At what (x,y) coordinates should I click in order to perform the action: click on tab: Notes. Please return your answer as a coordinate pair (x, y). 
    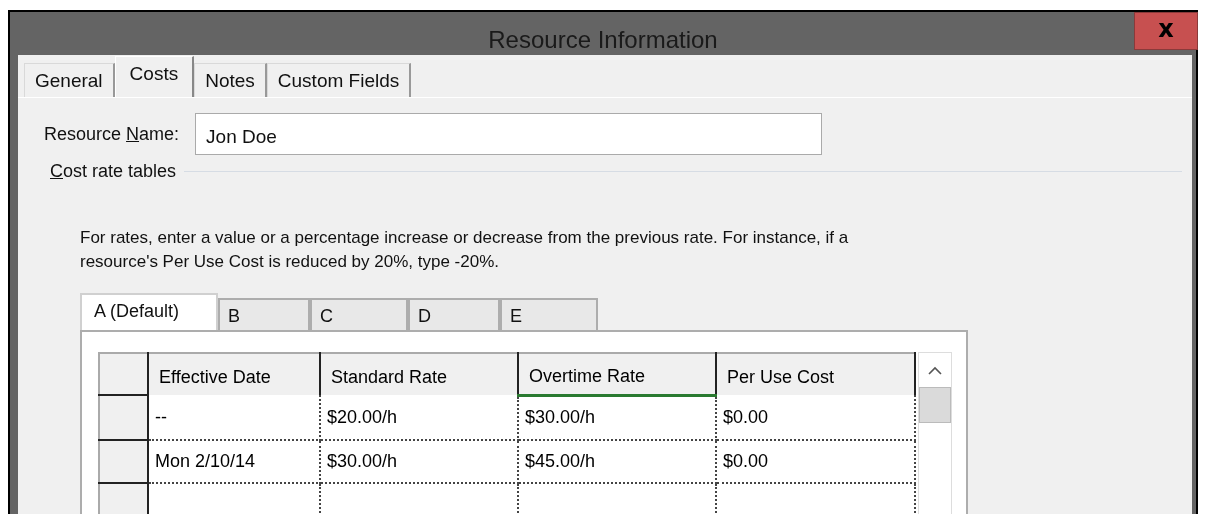
    Looking at the image, I should click on (230, 80).